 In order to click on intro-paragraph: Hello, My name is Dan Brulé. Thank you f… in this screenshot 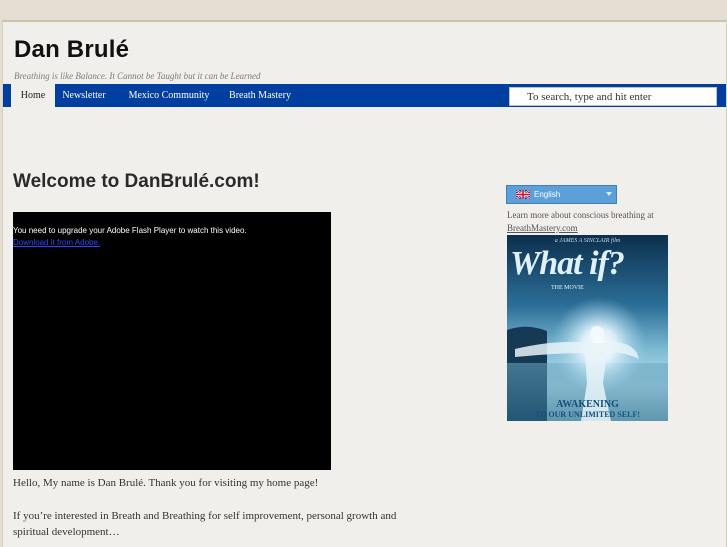, I will do `click(166, 483)`.